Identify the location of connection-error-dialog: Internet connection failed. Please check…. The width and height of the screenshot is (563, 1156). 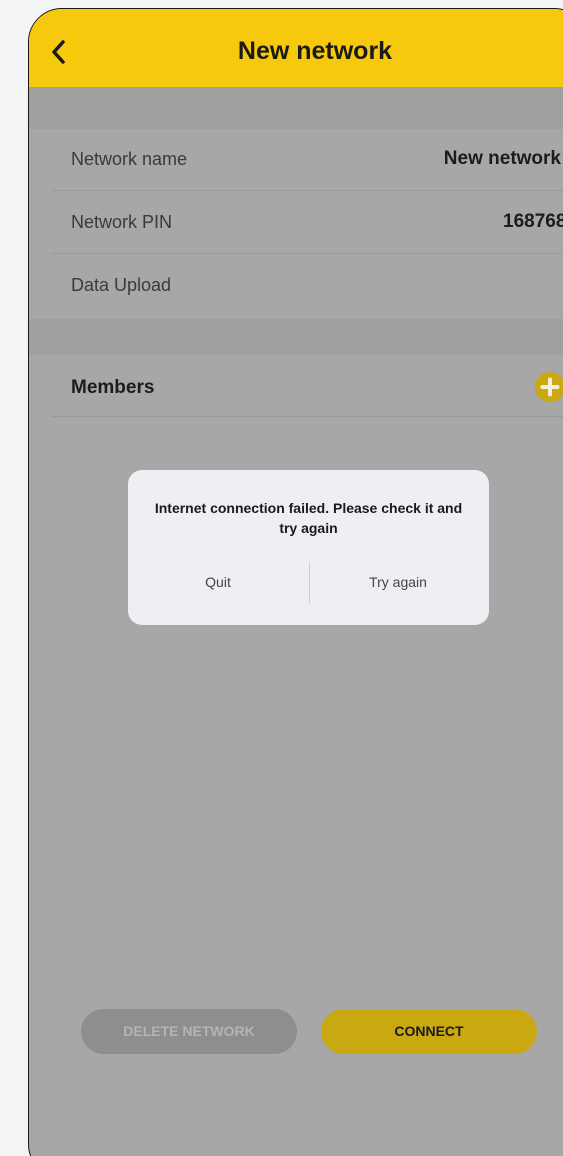
(308, 547).